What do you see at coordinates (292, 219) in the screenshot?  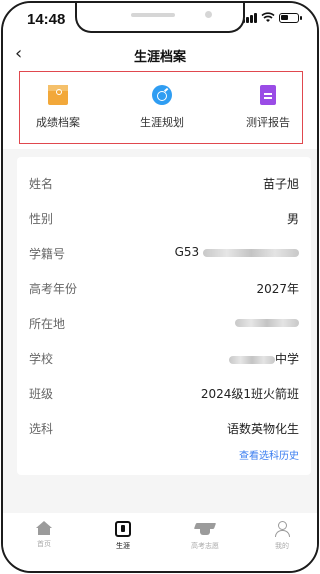 I see `row-value: 男` at bounding box center [292, 219].